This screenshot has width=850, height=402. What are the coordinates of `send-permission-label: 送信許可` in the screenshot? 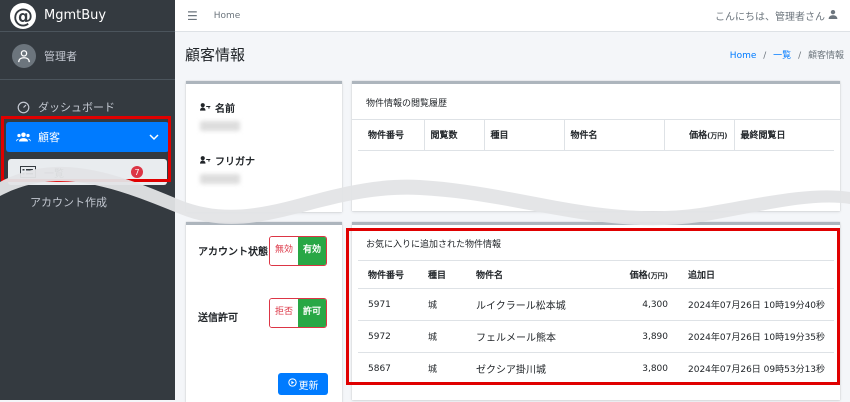 It's located at (218, 318).